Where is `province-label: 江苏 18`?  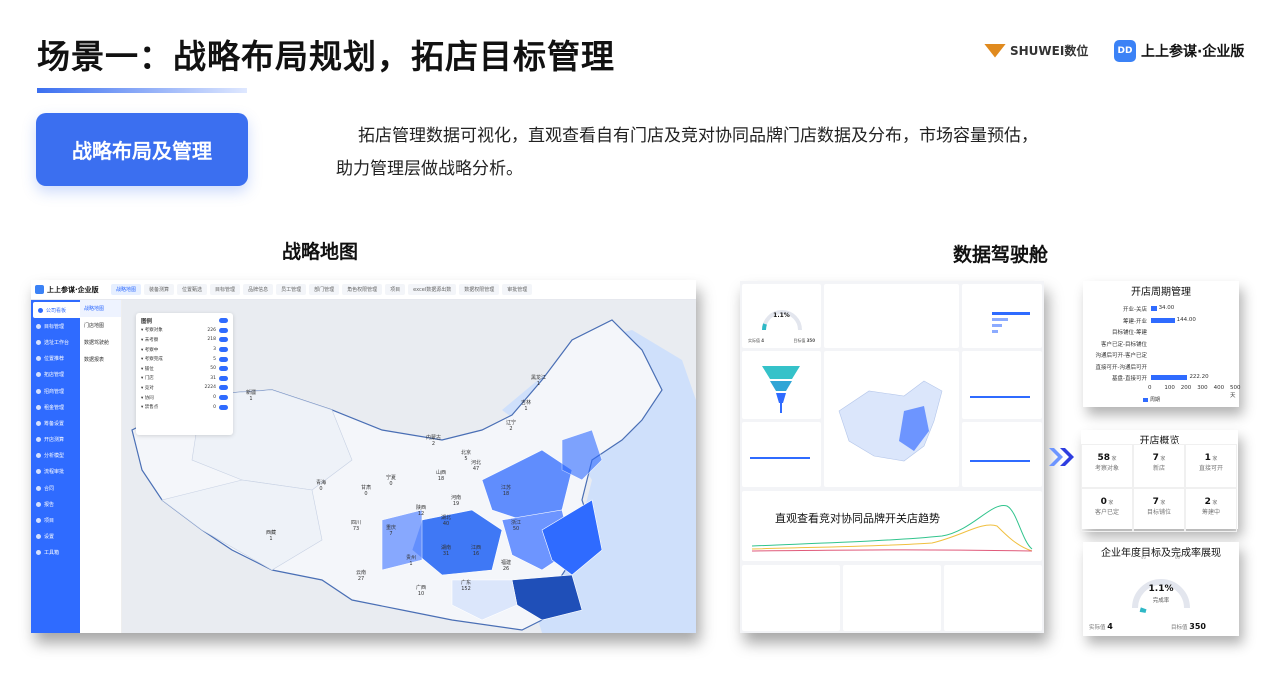 province-label: 江苏 18 is located at coordinates (506, 491).